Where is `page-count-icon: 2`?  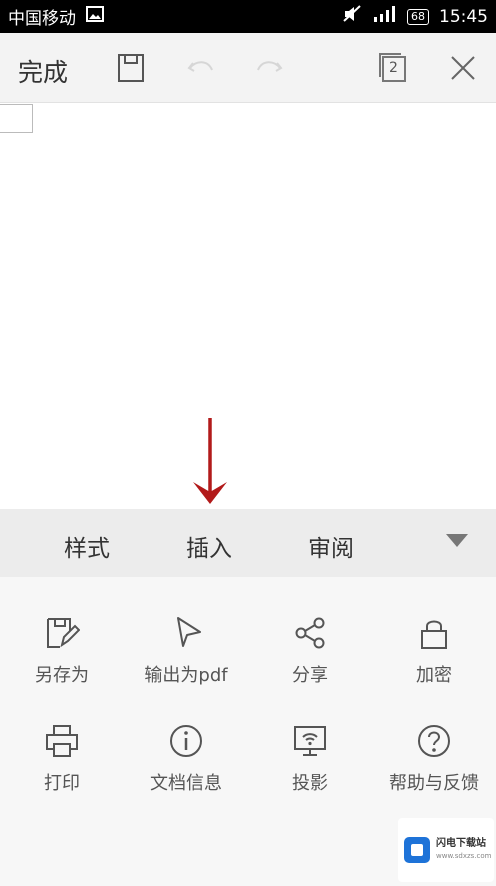 page-count-icon: 2 is located at coordinates (393, 68).